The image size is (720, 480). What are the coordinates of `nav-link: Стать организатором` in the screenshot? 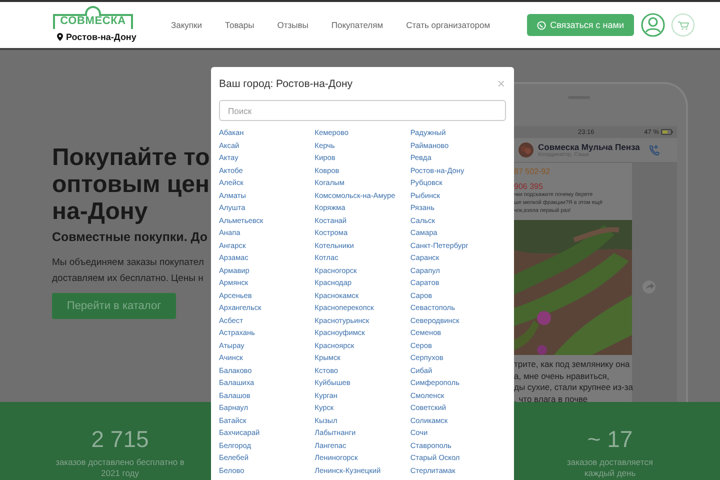 It's located at (448, 25).